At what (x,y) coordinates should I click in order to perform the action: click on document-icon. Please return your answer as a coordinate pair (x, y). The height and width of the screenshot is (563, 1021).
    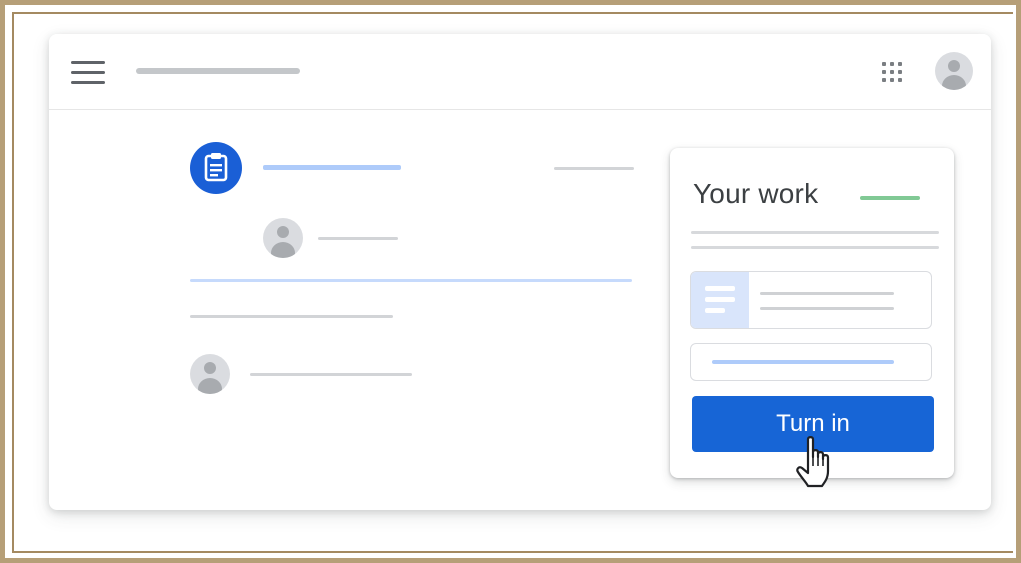
    Looking at the image, I should click on (720, 300).